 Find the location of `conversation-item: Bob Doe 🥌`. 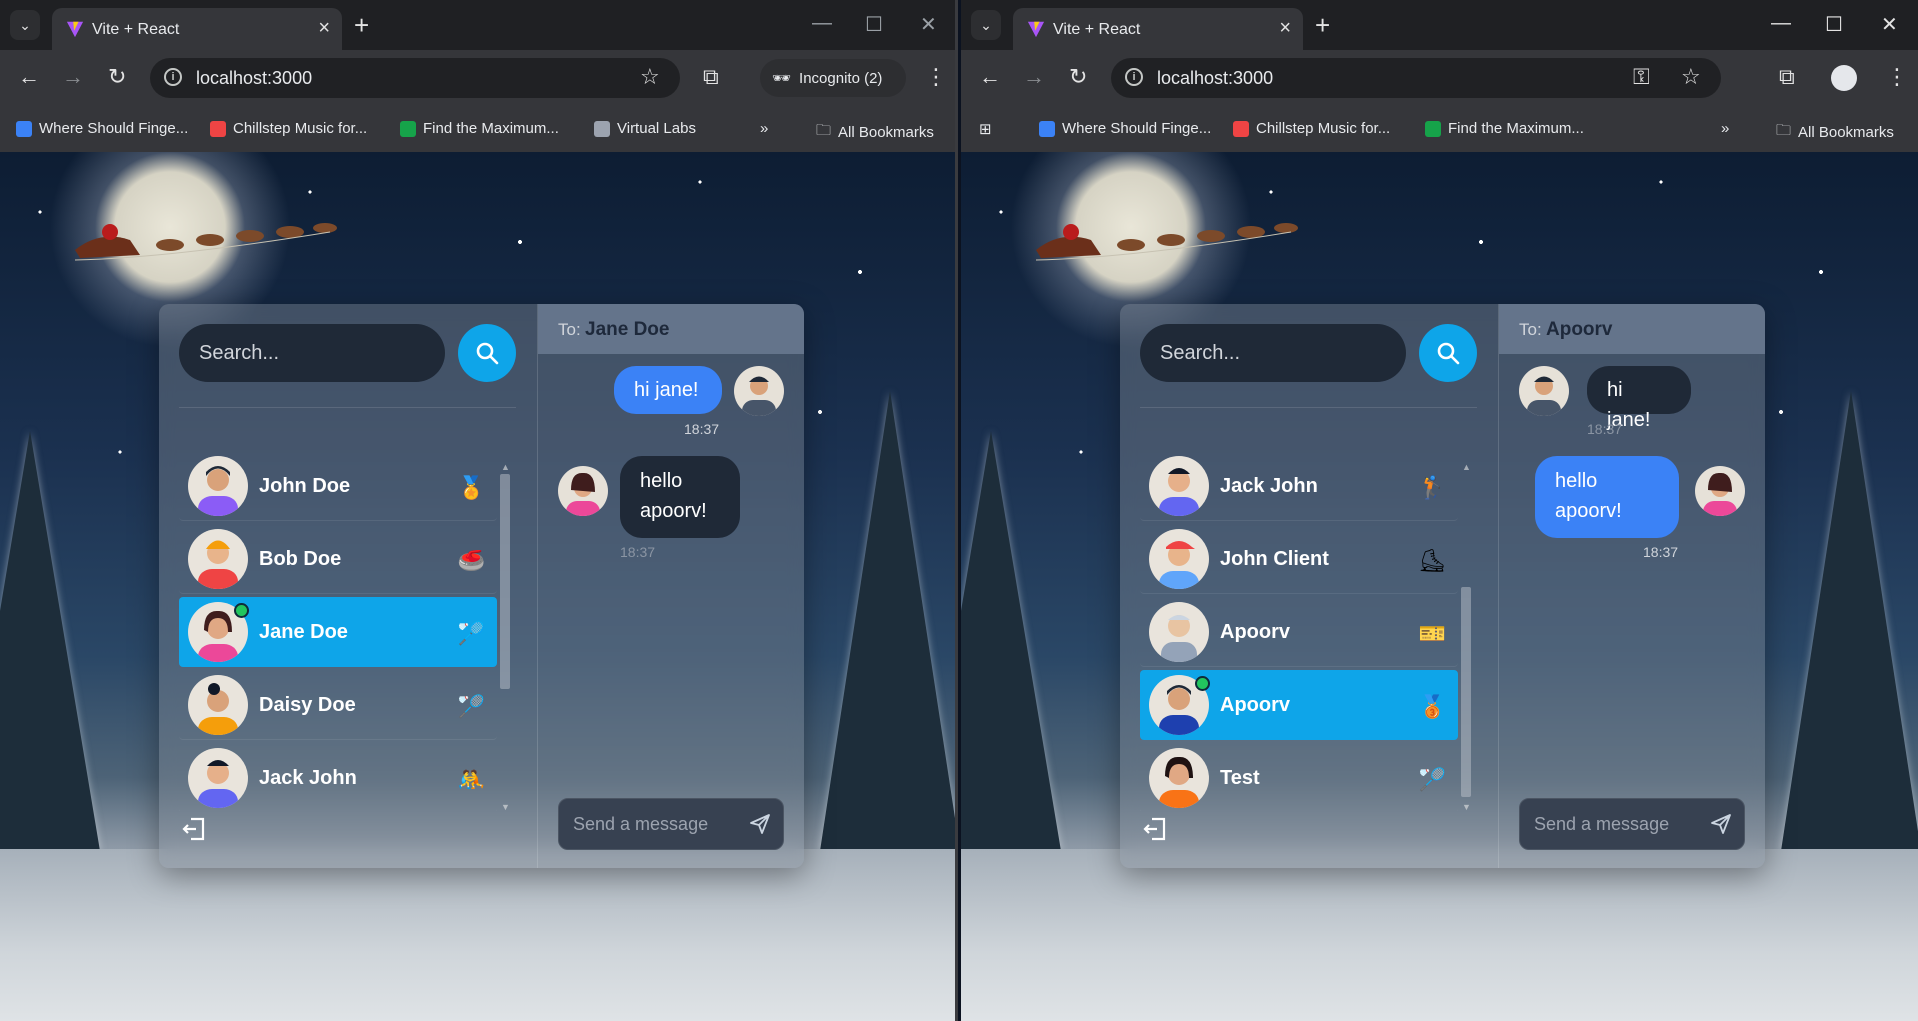

conversation-item: Bob Doe 🥌 is located at coordinates (338, 559).